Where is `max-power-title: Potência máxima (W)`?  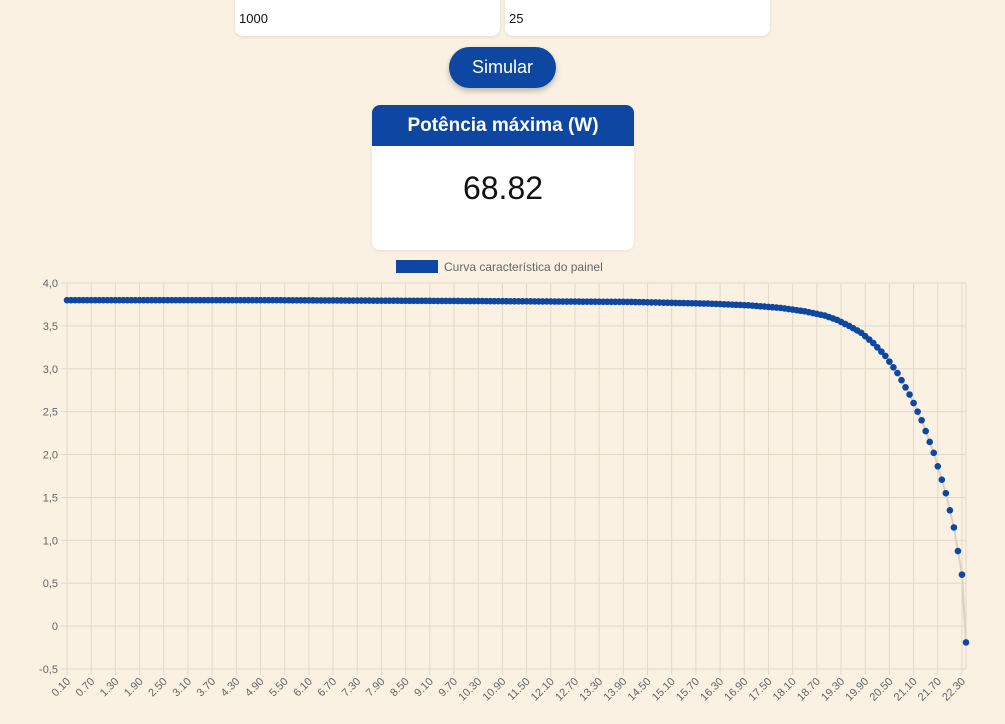
max-power-title: Potência máxima (W) is located at coordinates (503, 125).